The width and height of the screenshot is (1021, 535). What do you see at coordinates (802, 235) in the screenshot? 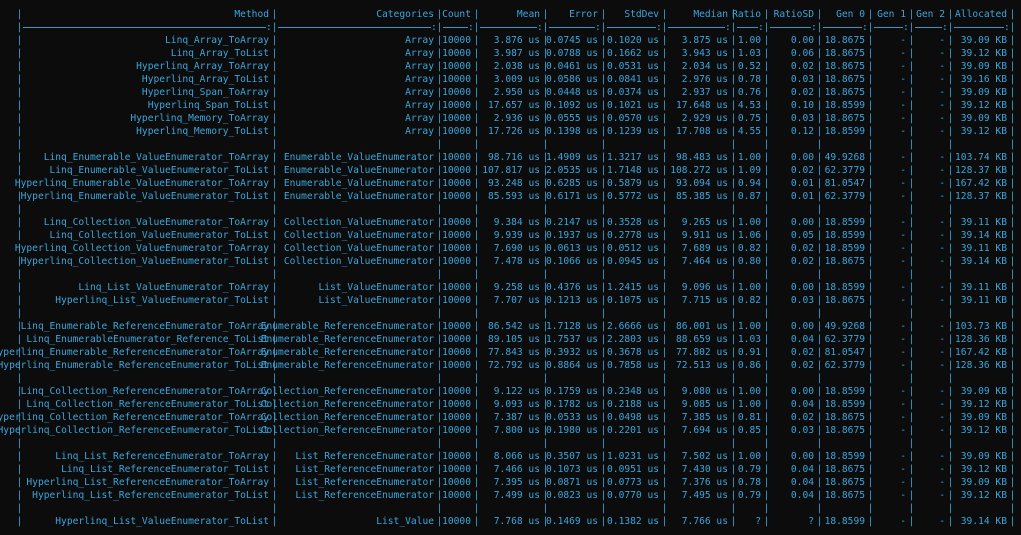
I see `ratiosd-cell: 0.05` at bounding box center [802, 235].